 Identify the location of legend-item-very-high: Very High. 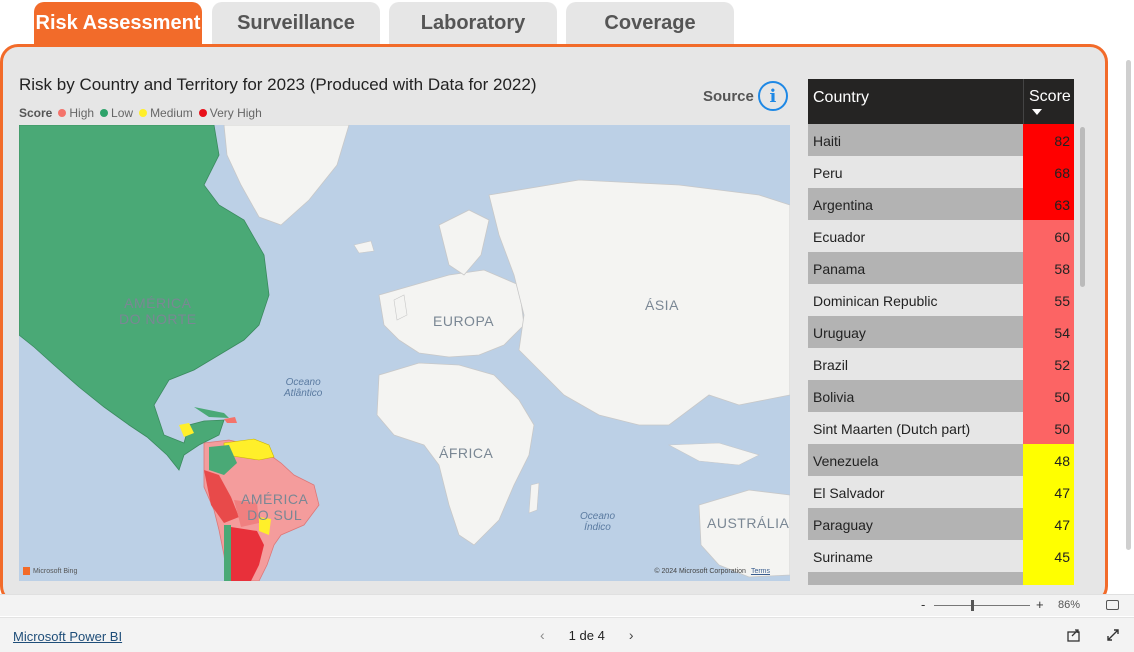
(230, 113).